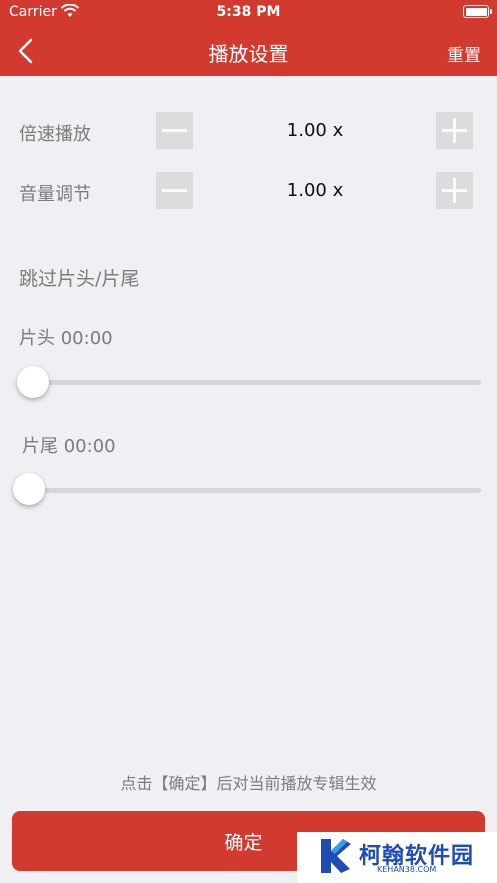 This screenshot has width=497, height=883. What do you see at coordinates (454, 130) in the screenshot?
I see `speed-increase-button` at bounding box center [454, 130].